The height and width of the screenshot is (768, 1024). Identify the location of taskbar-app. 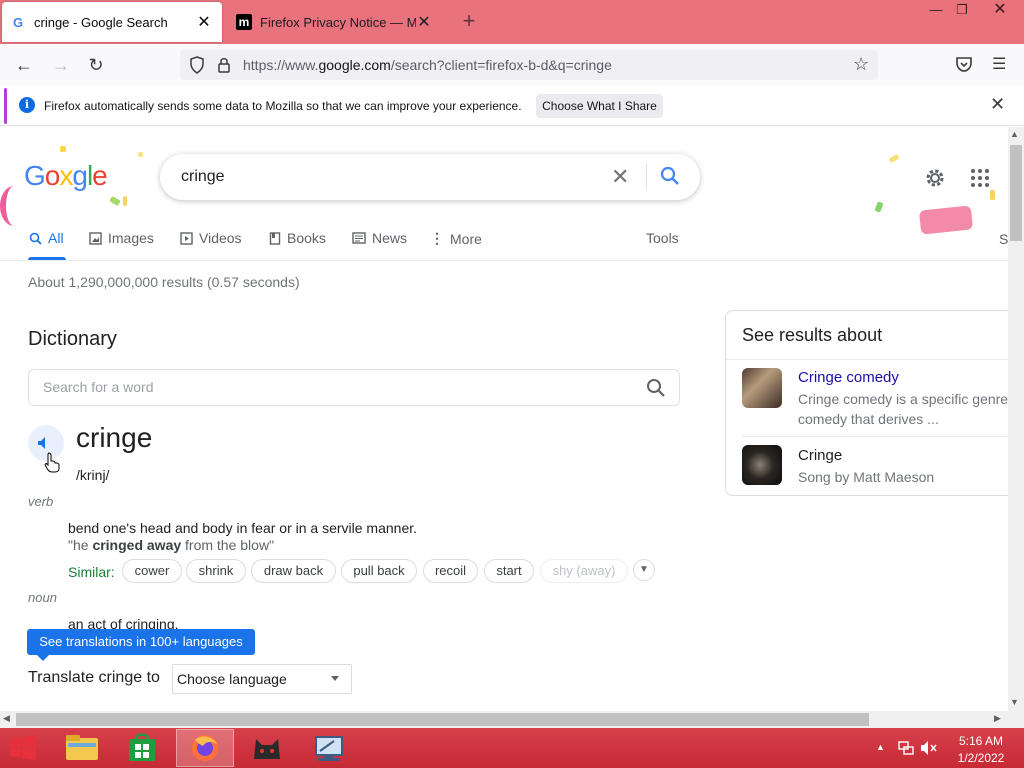
(267, 748).